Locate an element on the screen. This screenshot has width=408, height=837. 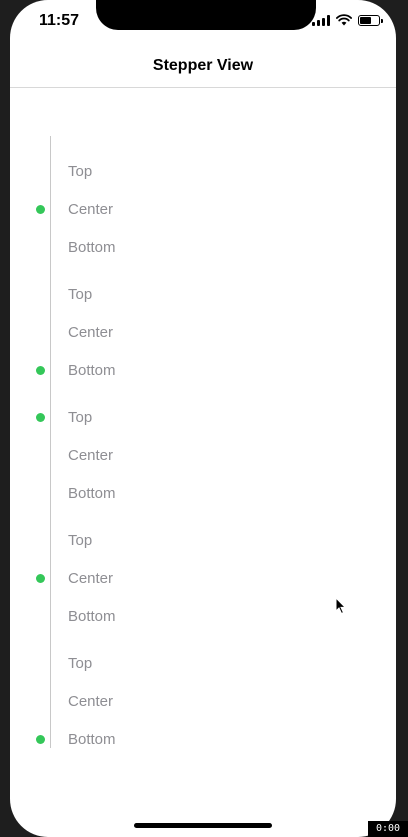
status-icons is located at coordinates (347, 20).